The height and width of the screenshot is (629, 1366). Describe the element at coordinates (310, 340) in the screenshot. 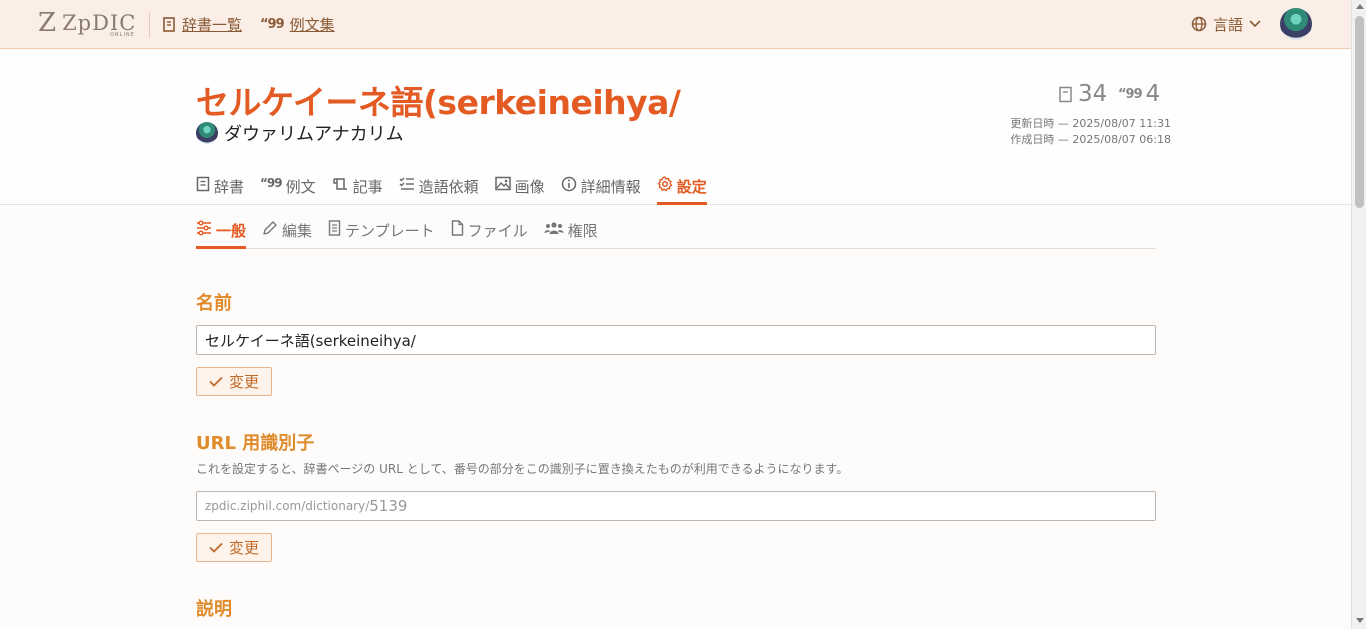

I see `name-input-value: セルケイーネ語(serkeineihya/` at that location.